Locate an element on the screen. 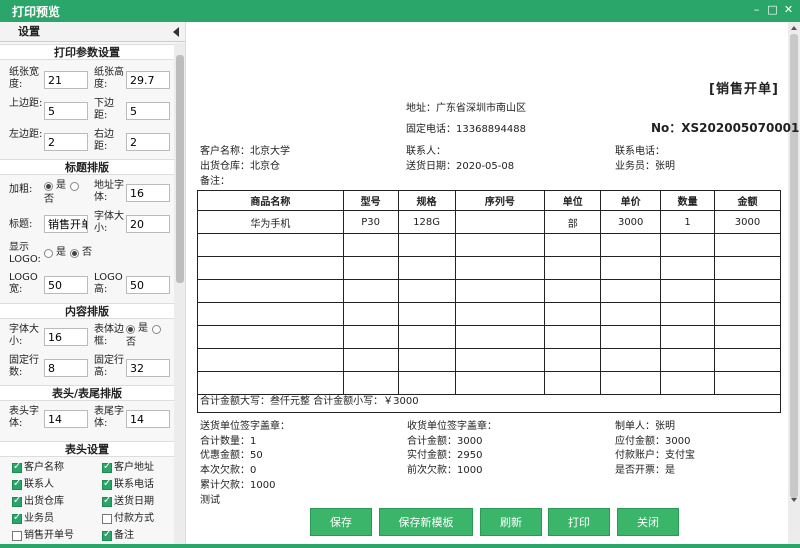  contact-person: 联系人： is located at coordinates (426, 151).